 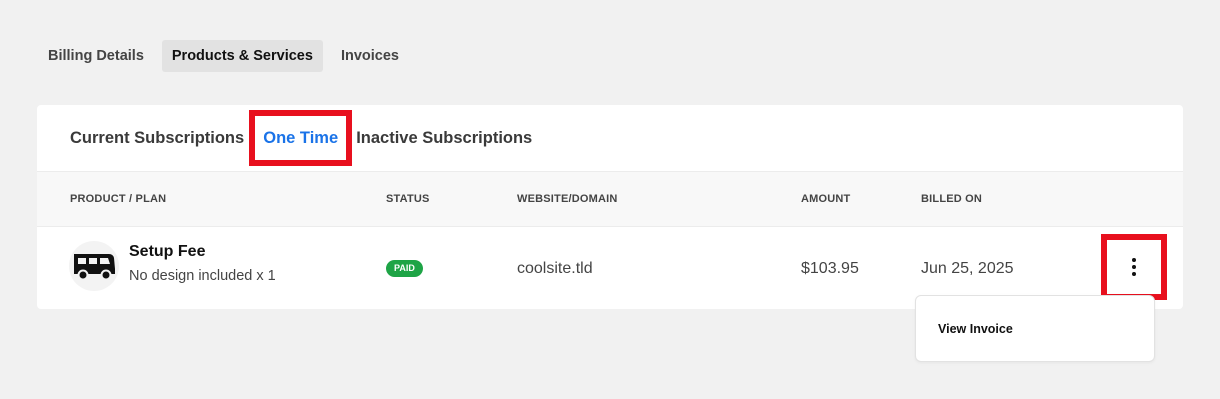 What do you see at coordinates (370, 56) in the screenshot?
I see `tab-invoices: Invoices` at bounding box center [370, 56].